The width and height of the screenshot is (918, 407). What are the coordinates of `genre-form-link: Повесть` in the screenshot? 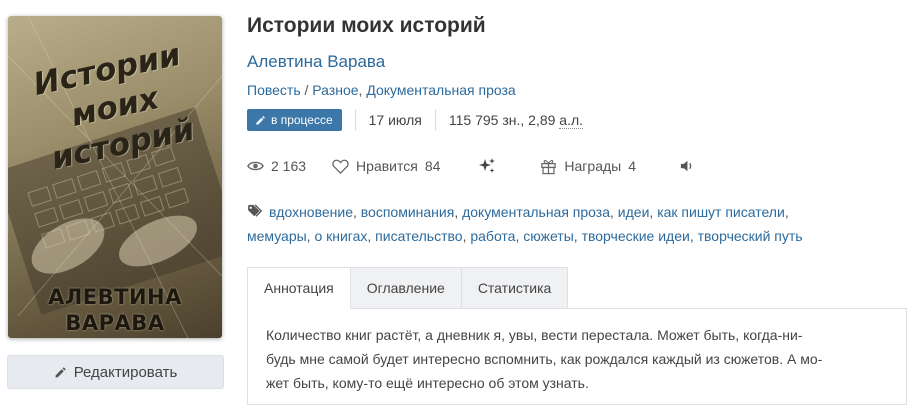 It's located at (274, 90).